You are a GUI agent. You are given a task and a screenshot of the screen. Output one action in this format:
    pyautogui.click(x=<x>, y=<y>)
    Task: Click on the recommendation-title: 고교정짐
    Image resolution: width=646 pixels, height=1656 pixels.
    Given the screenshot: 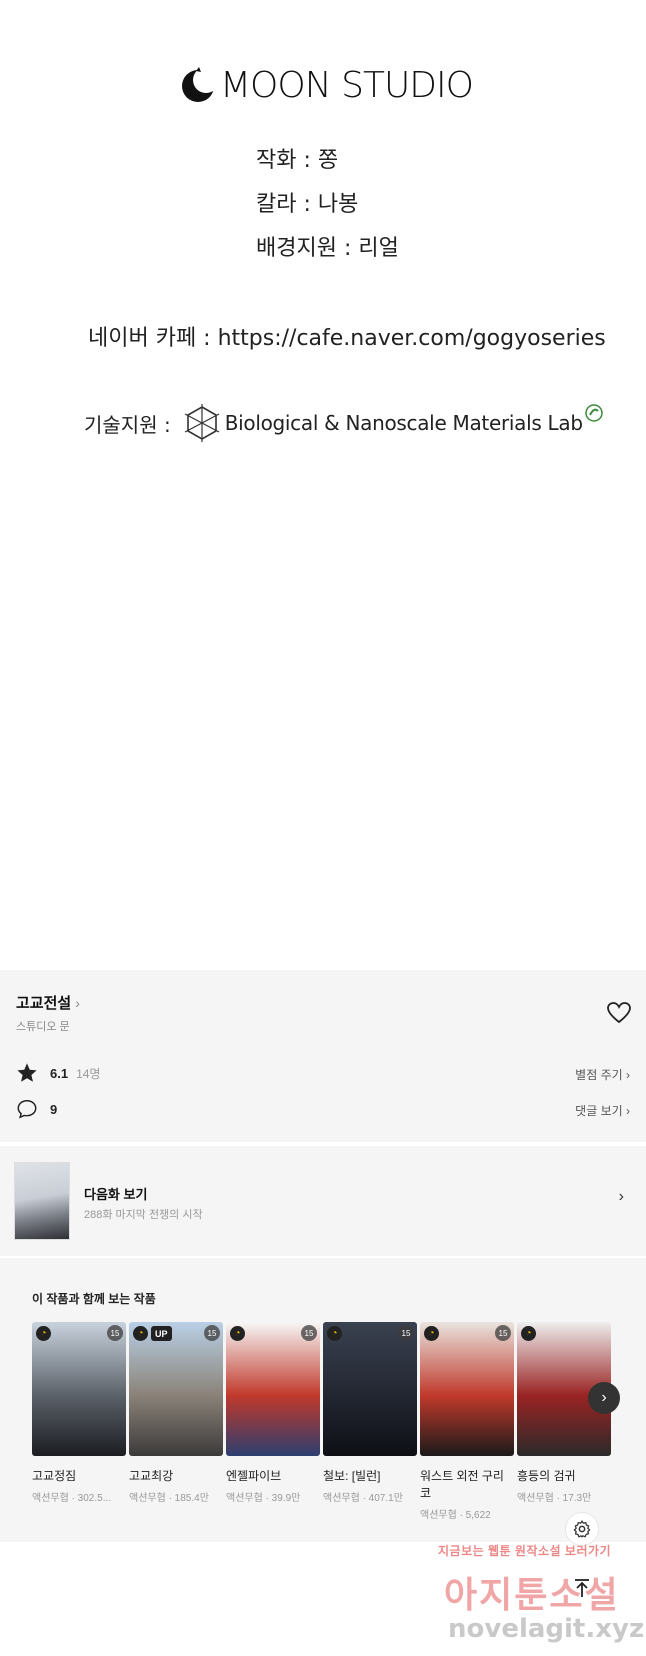 What is the action you would take?
    pyautogui.click(x=54, y=1476)
    